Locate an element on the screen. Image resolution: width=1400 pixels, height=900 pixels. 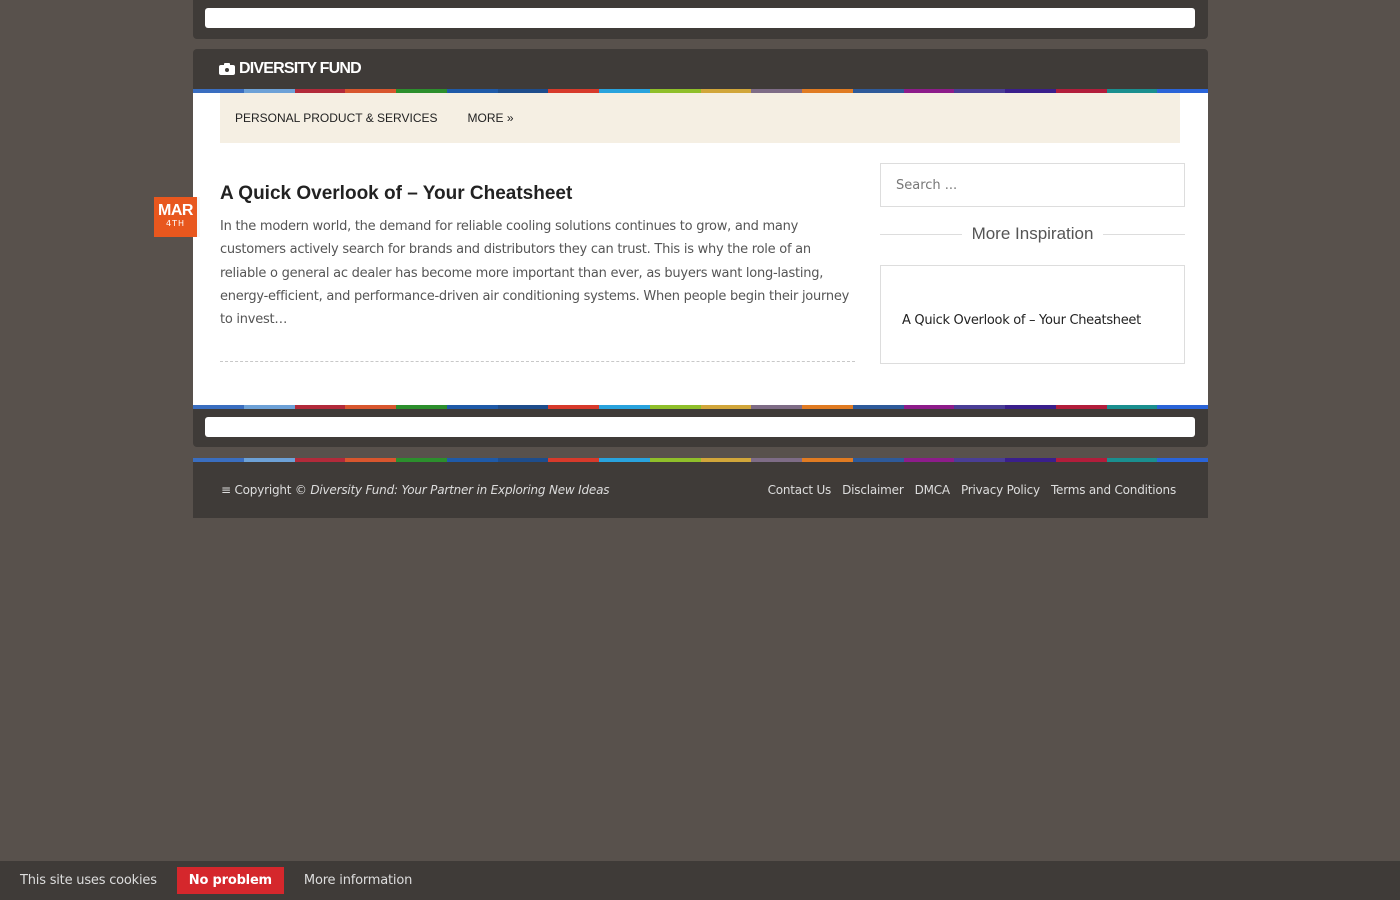
date-day: 4TH is located at coordinates (175, 223).